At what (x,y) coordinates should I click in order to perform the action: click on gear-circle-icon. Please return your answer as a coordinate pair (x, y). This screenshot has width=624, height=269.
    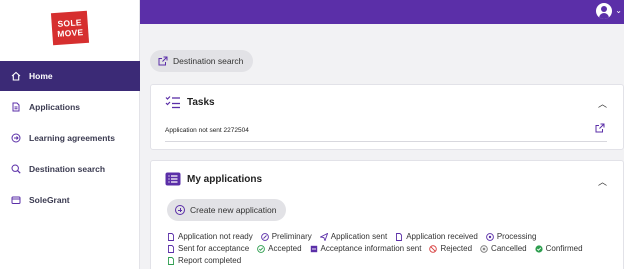
    Looking at the image, I should click on (489, 236).